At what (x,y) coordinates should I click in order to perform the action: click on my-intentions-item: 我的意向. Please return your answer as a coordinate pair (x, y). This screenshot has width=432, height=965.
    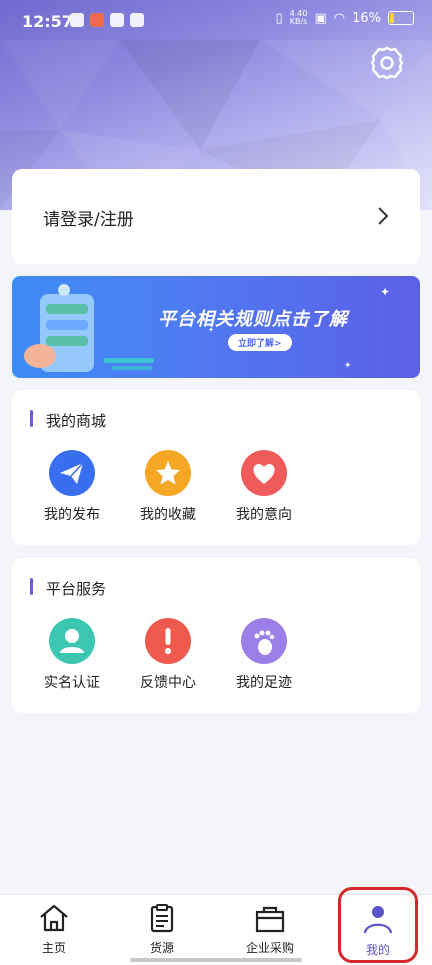
    Looking at the image, I should click on (264, 487).